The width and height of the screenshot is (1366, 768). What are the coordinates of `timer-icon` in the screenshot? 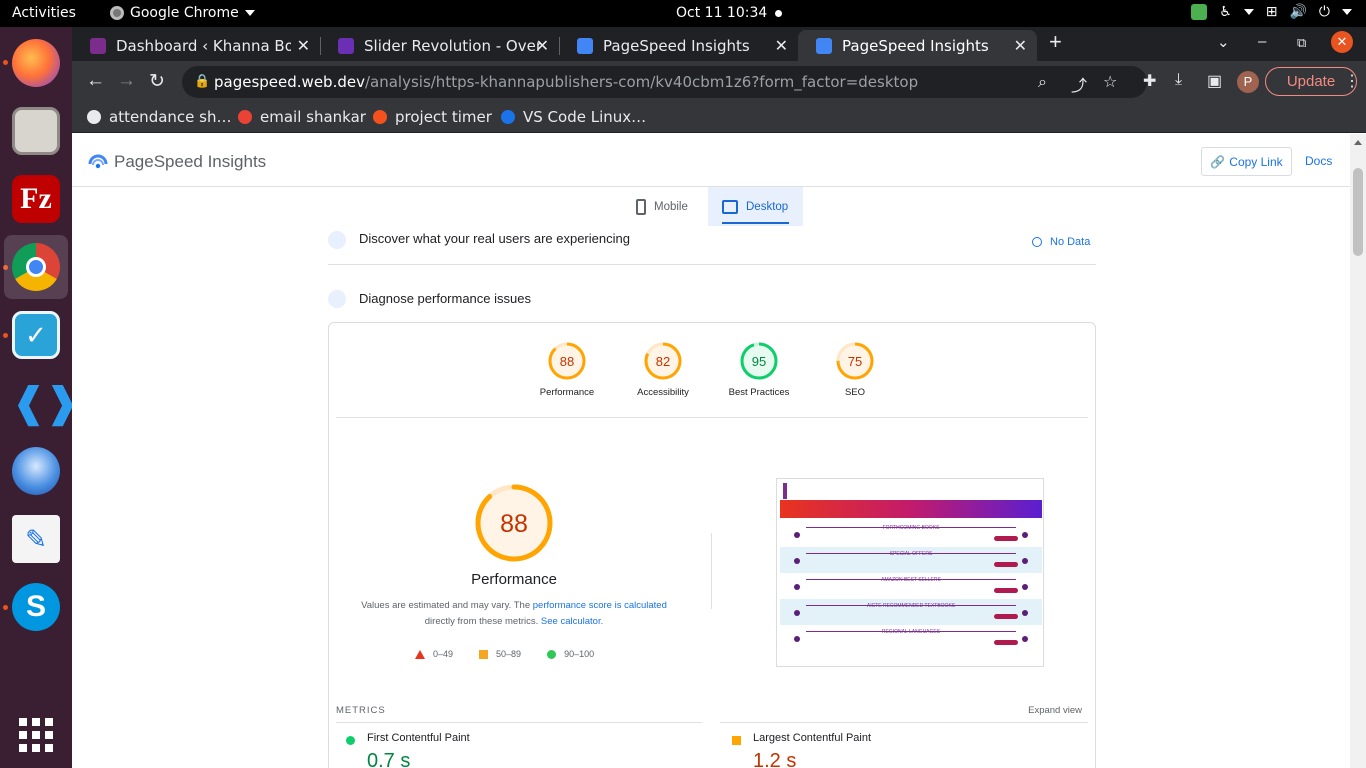 It's located at (380, 117).